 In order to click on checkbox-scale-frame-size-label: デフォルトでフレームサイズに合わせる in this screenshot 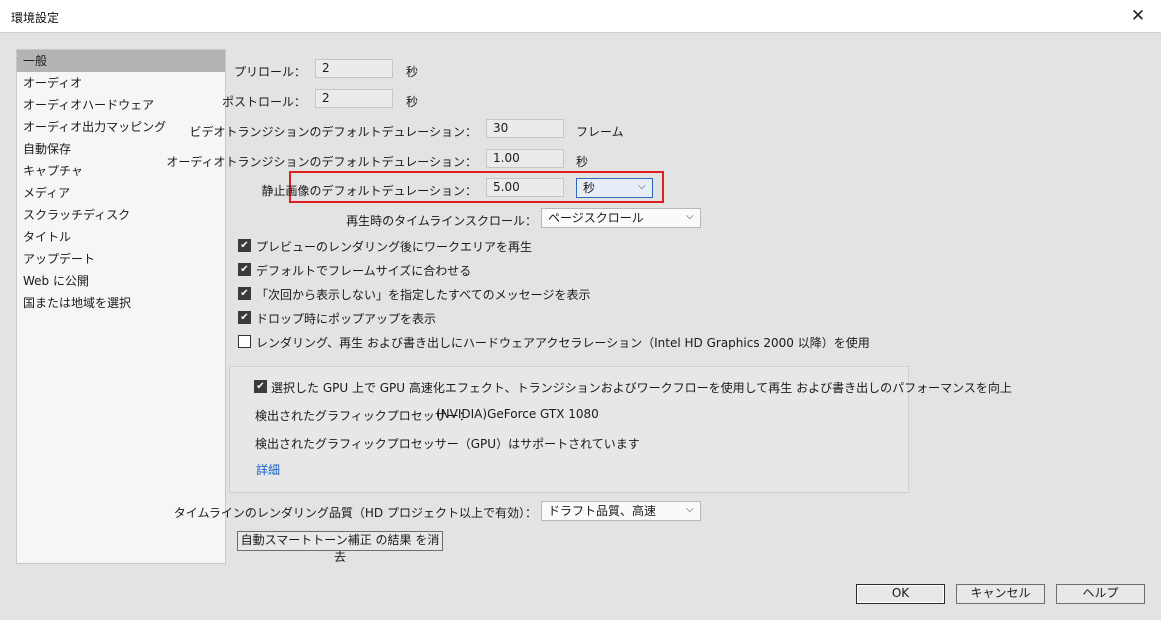, I will do `click(364, 271)`.